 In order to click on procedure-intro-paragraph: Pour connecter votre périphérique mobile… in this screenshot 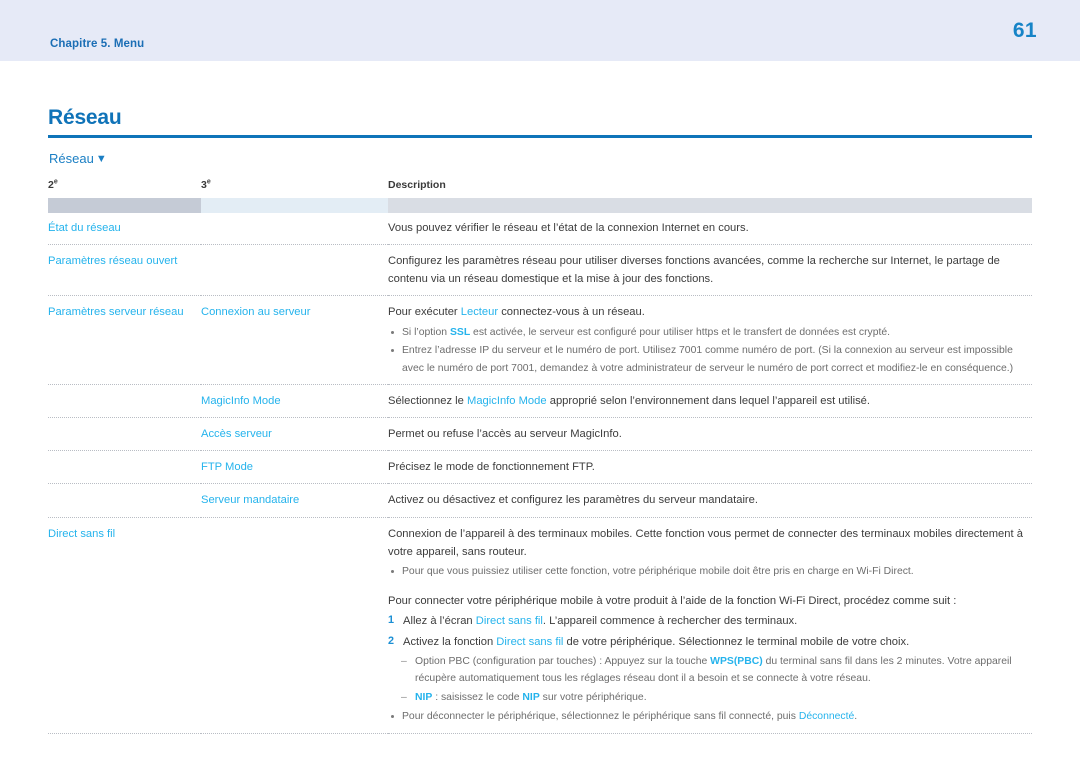, I will do `click(710, 601)`.